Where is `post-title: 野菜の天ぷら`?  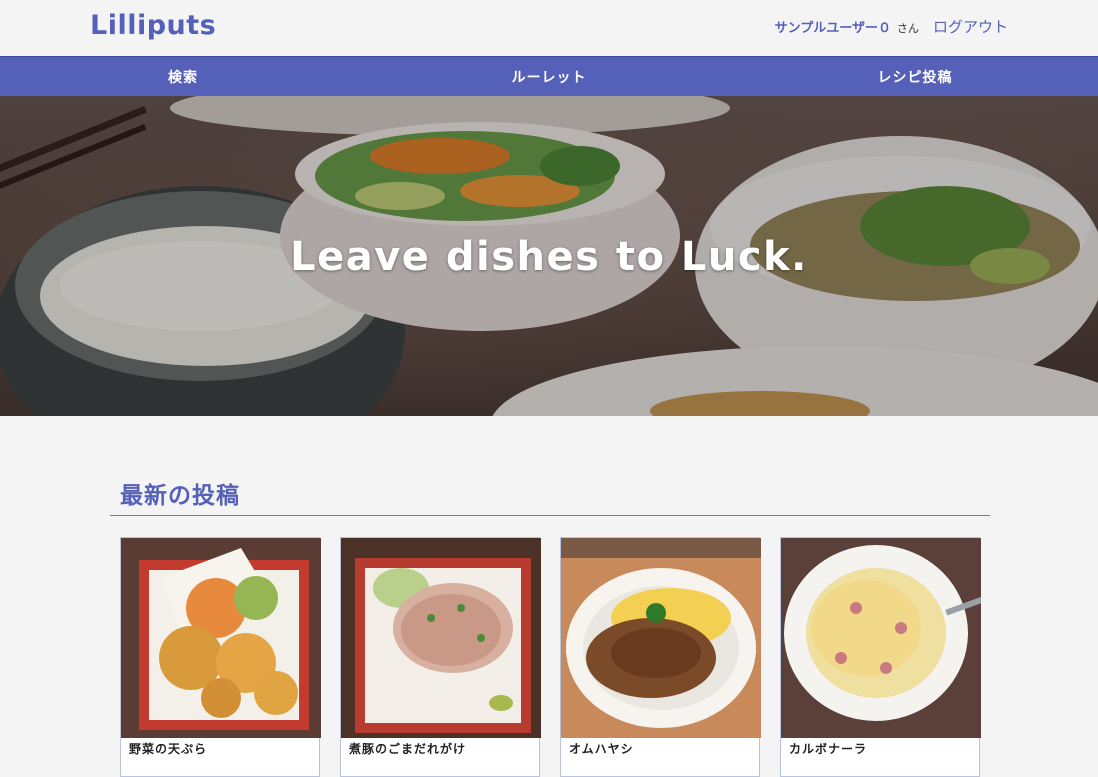 post-title: 野菜の天ぷら is located at coordinates (168, 749).